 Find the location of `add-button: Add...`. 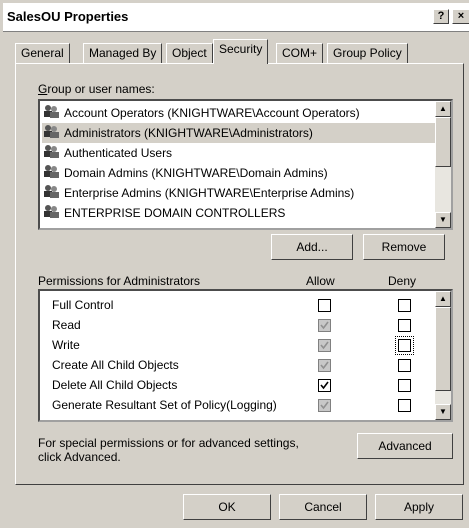

add-button: Add... is located at coordinates (312, 247).